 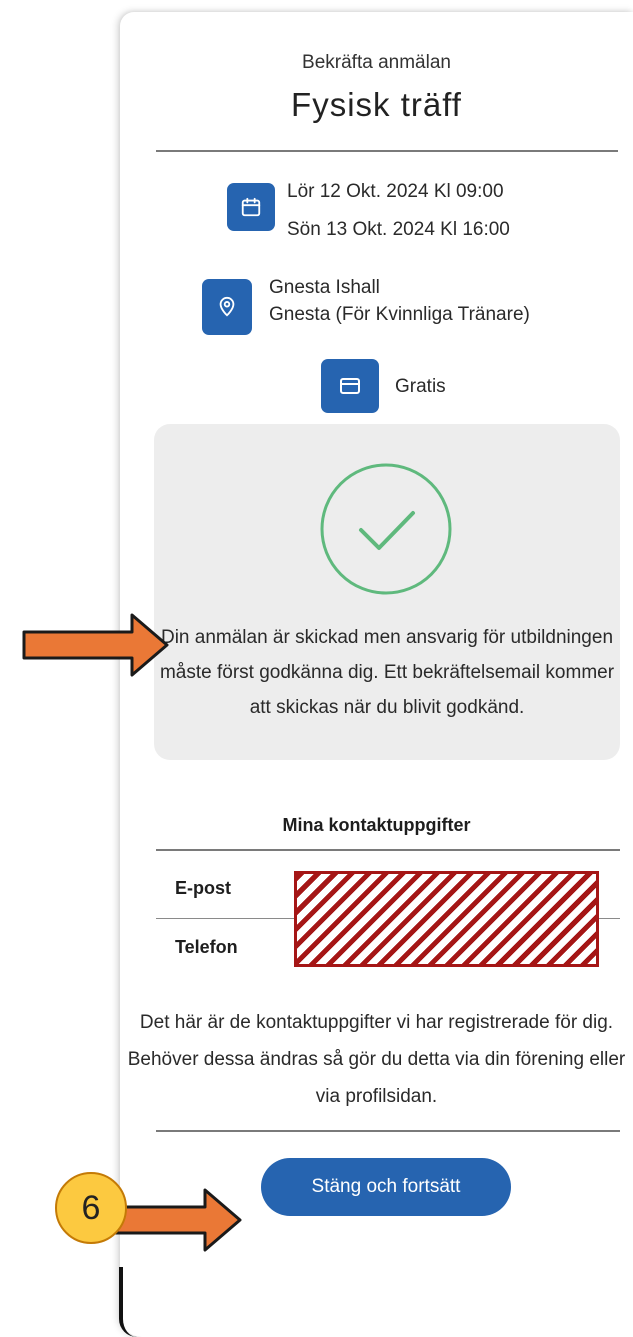 I want to click on calendar-icon, so click(x=251, y=207).